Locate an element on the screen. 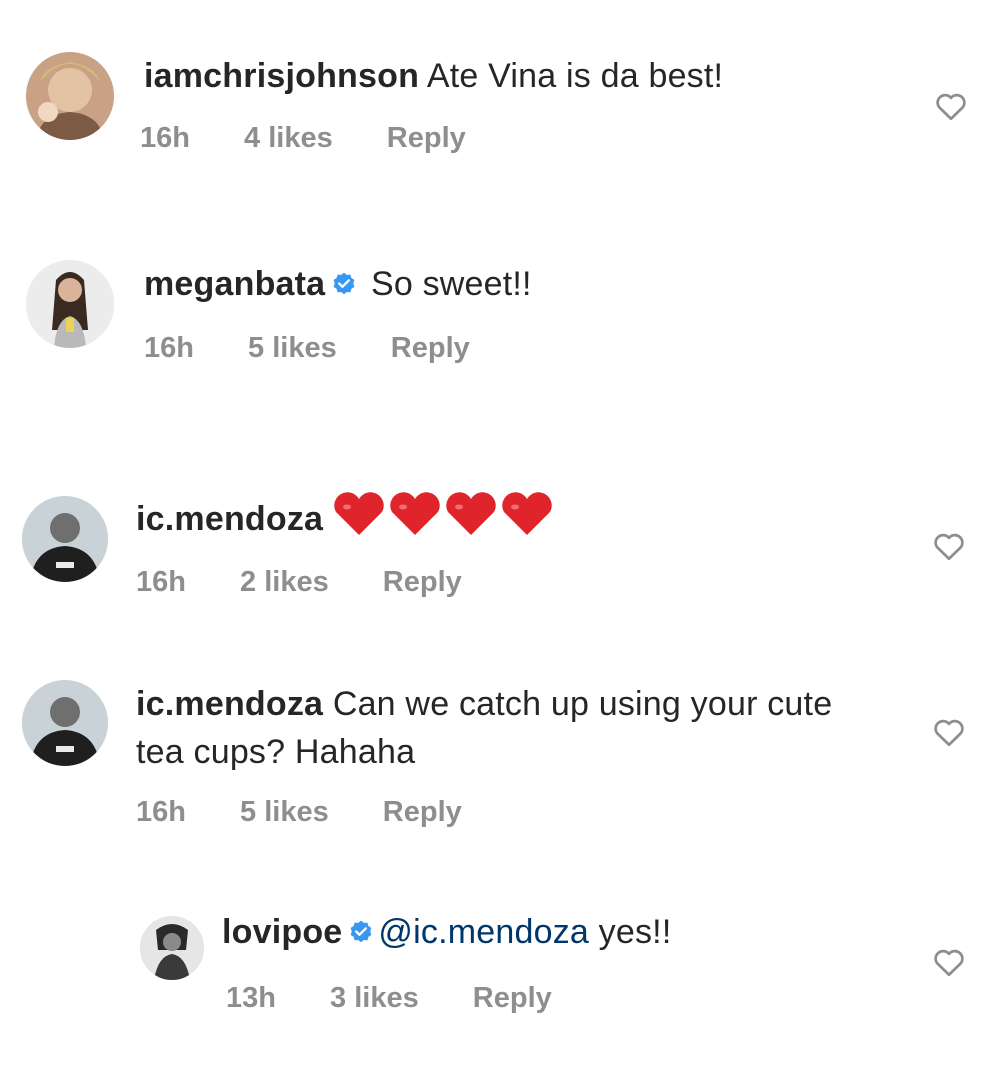 The height and width of the screenshot is (1067, 1000). comment-meta: 16h 2 likes Reply is located at coordinates (299, 582).